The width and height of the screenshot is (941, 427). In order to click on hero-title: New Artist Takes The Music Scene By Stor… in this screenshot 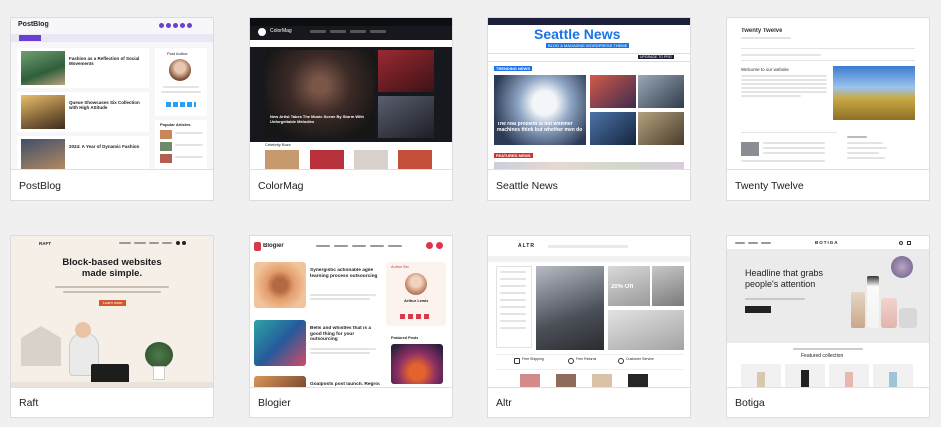, I will do `click(317, 119)`.